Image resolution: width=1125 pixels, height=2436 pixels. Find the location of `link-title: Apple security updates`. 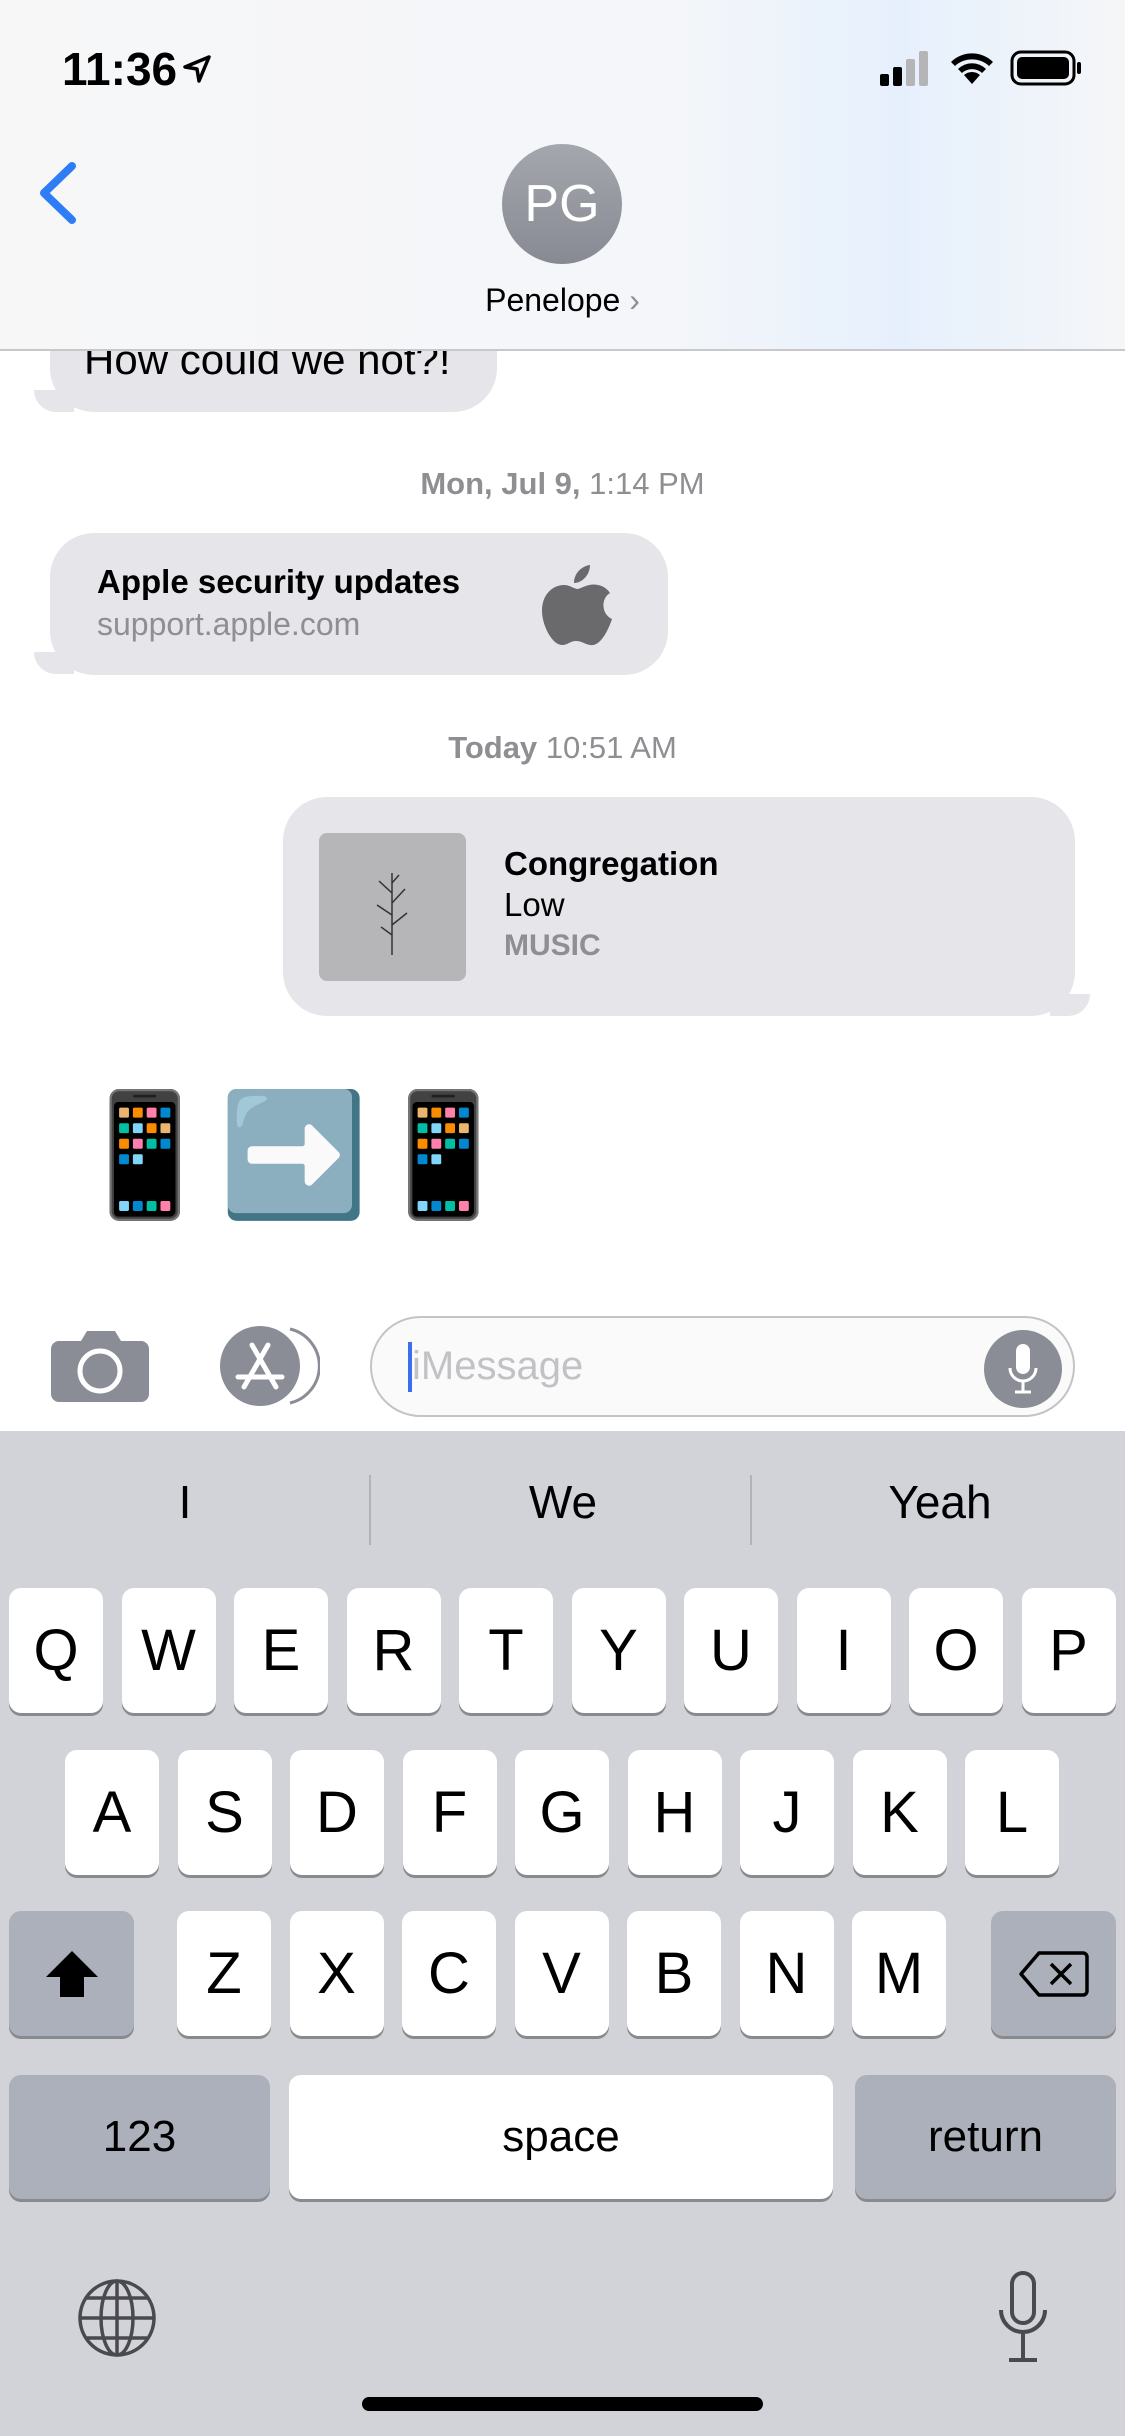

link-title: Apple security updates is located at coordinates (279, 581).